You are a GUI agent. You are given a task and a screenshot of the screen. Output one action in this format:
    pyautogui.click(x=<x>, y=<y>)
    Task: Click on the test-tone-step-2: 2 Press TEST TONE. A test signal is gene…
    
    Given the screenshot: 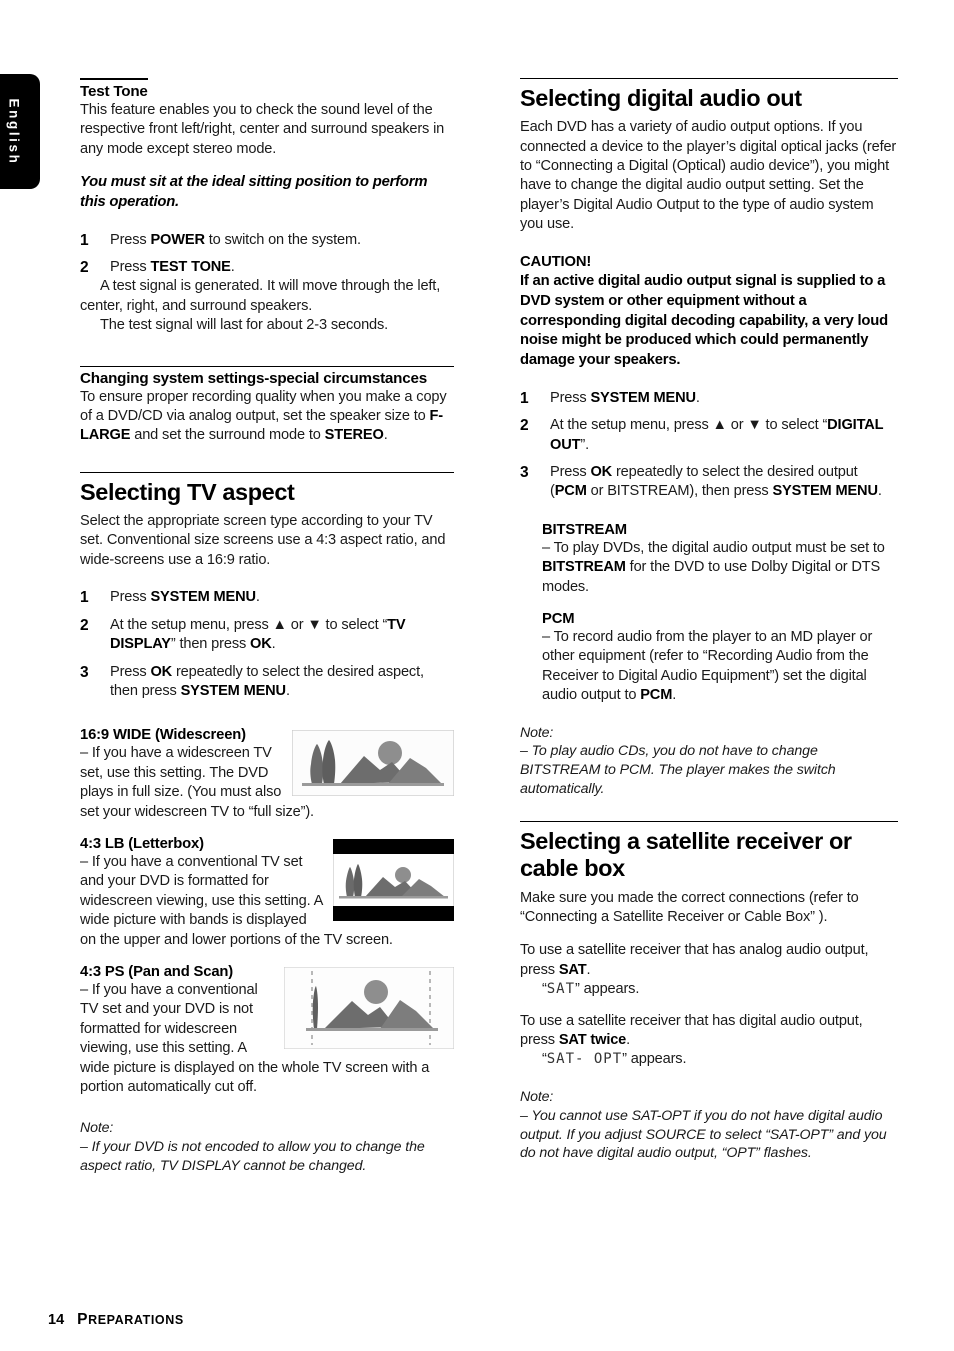 What is the action you would take?
    pyautogui.click(x=267, y=297)
    